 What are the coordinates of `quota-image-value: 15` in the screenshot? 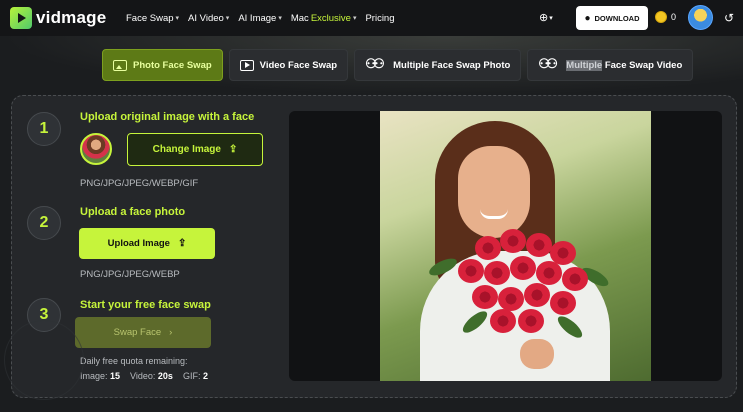 It's located at (115, 376).